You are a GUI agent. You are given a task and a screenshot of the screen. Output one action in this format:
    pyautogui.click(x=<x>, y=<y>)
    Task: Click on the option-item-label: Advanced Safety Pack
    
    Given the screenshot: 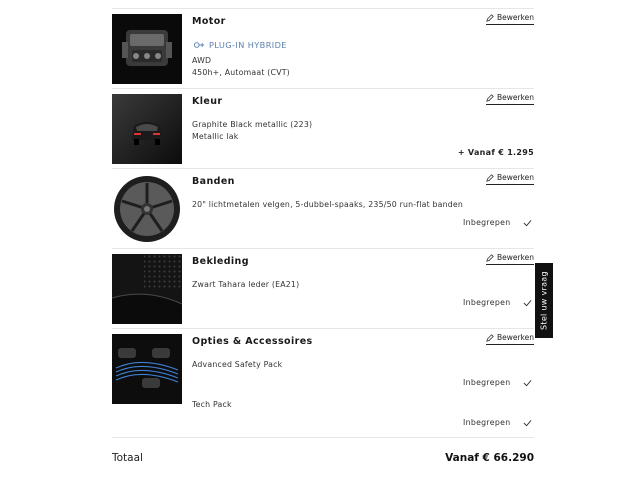 What is the action you would take?
    pyautogui.click(x=237, y=364)
    